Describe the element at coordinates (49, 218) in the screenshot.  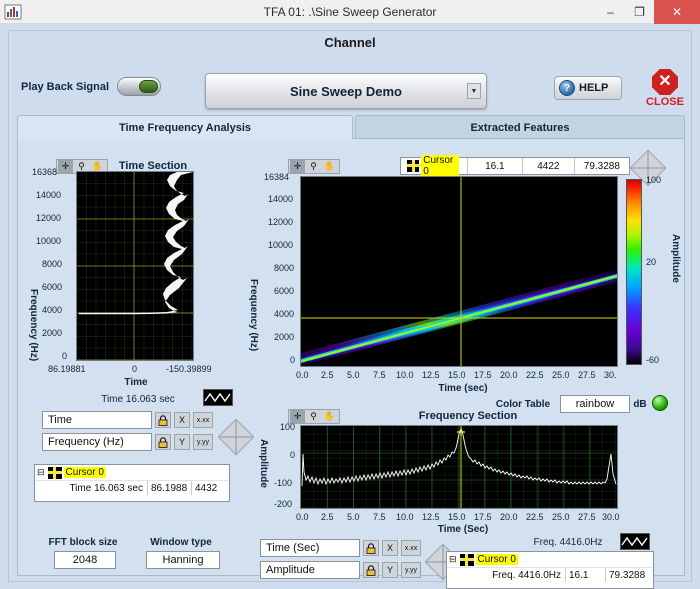
I see `ts-ytick-2: 12000` at that location.